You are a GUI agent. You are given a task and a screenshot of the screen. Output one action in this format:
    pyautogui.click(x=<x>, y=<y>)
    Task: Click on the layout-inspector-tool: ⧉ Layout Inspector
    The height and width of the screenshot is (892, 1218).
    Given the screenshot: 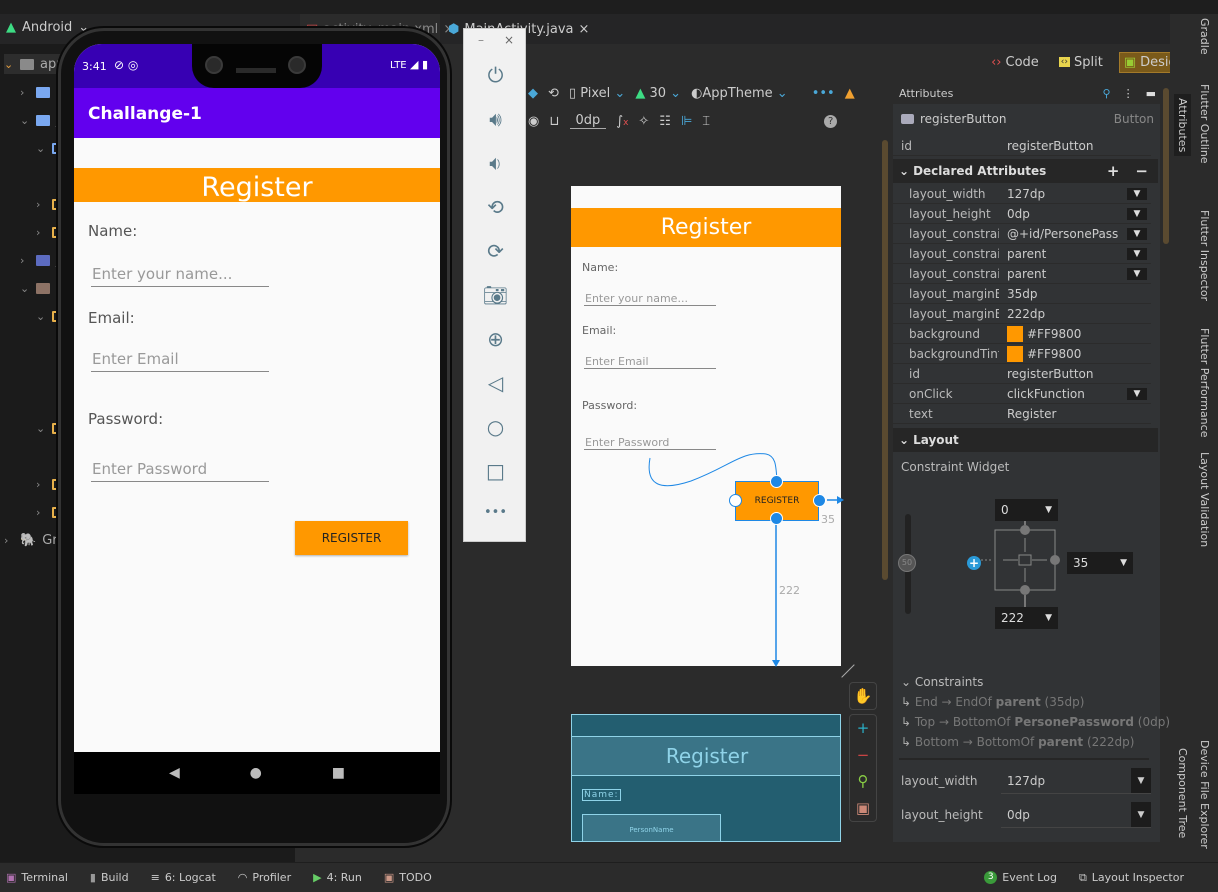 What is the action you would take?
    pyautogui.click(x=1131, y=878)
    